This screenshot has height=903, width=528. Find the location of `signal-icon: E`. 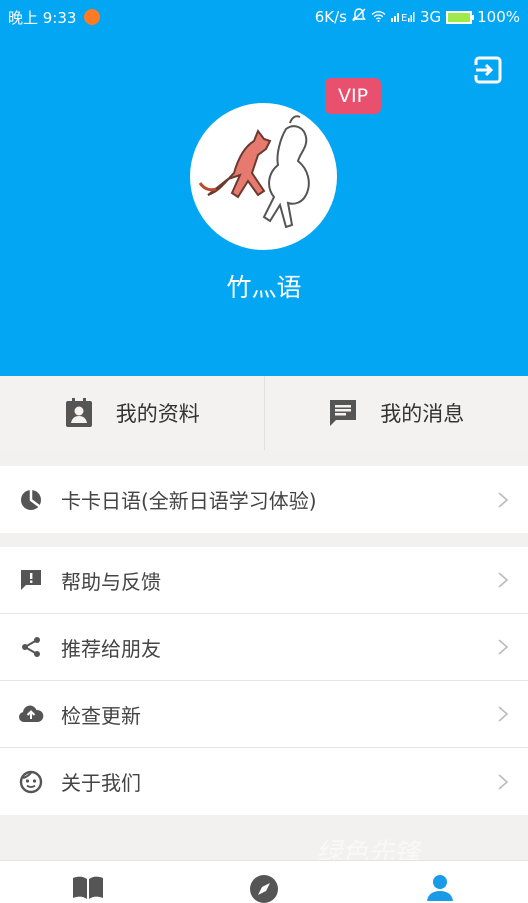

signal-icon: E is located at coordinates (402, 17).